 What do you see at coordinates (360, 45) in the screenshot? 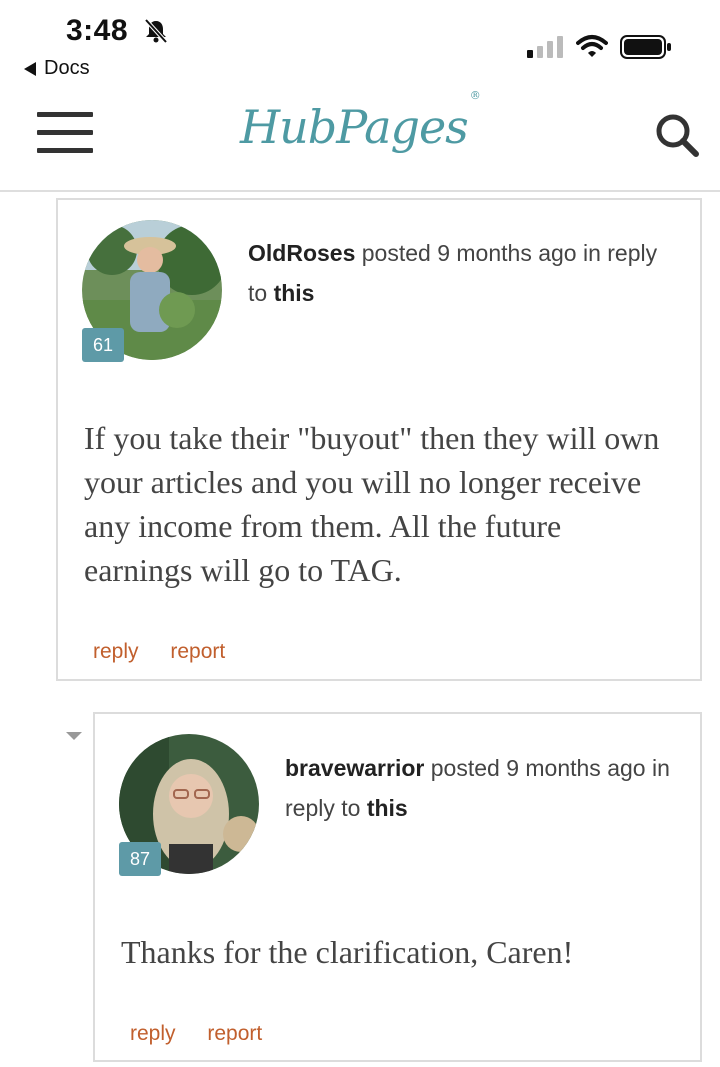
I see `status-bar: 3:48 Docs` at bounding box center [360, 45].